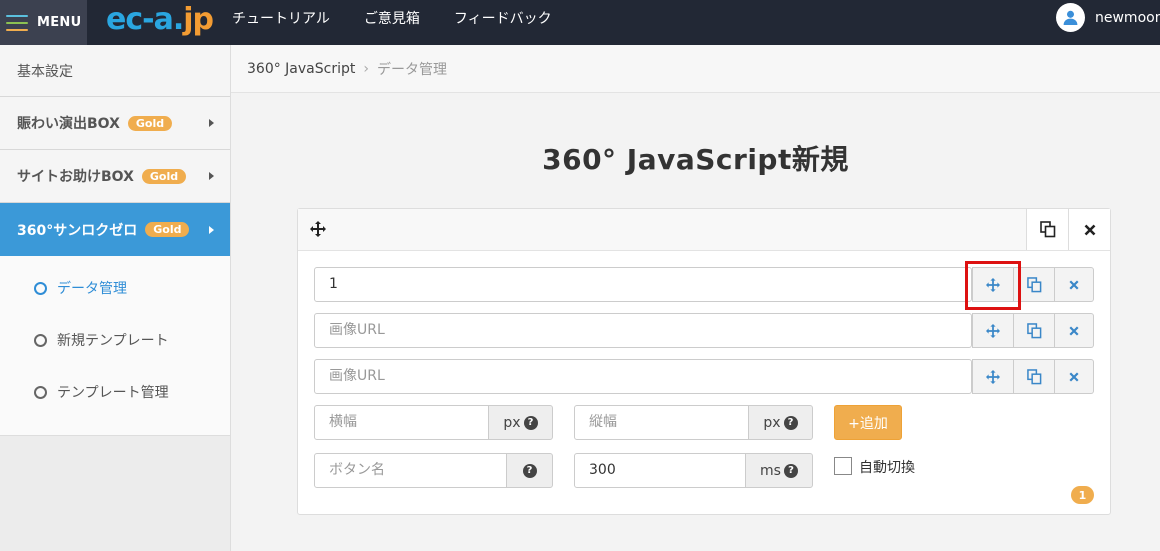 The width and height of the screenshot is (1160, 551). I want to click on auto-switch-checkbox, so click(843, 466).